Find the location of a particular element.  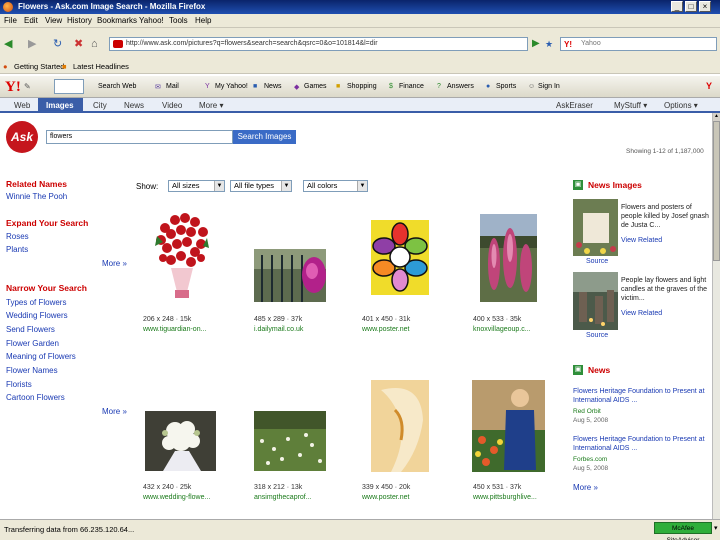

size-select: All sizes ▼ is located at coordinates (196, 186).